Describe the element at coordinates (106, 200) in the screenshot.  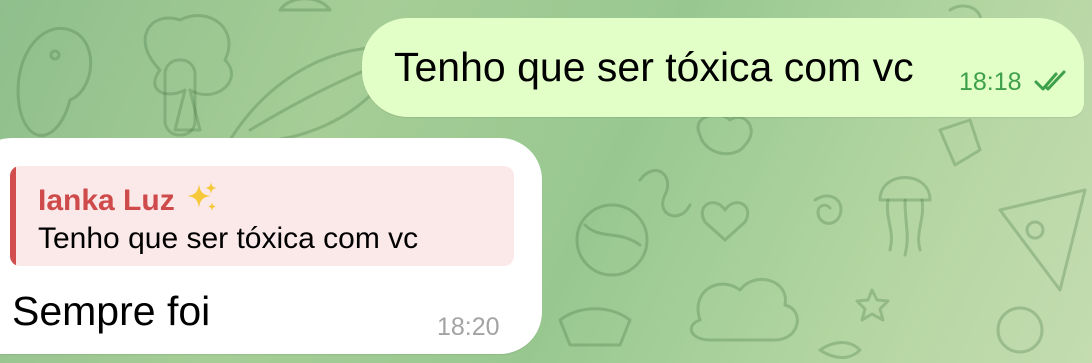
I see `reply-author-name: Ianka Luz` at that location.